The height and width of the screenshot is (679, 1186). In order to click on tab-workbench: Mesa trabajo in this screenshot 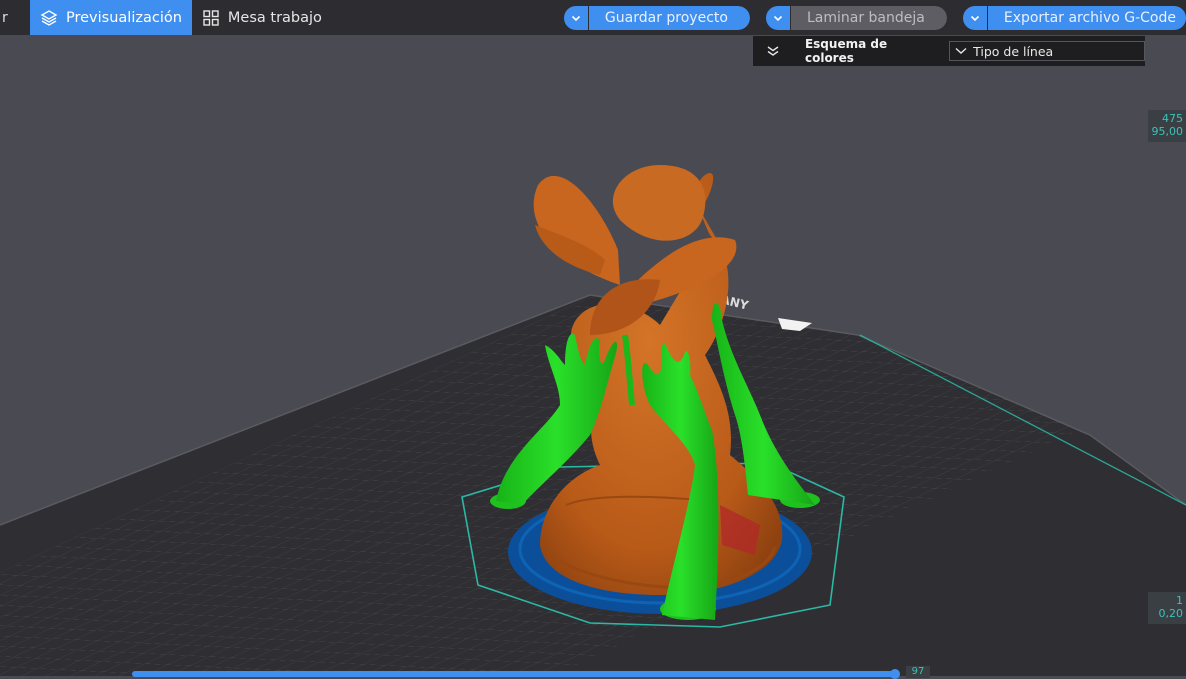, I will do `click(262, 17)`.